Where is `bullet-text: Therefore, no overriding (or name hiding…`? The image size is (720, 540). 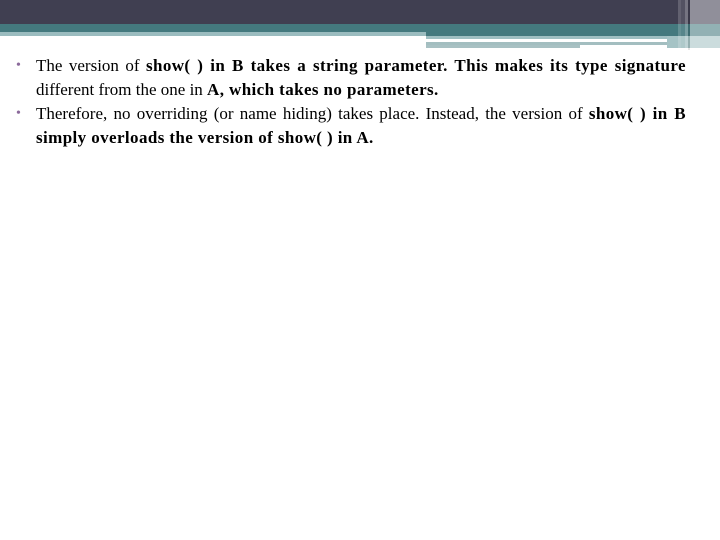
bullet-text: Therefore, no overriding (or name hiding… is located at coordinates (312, 113).